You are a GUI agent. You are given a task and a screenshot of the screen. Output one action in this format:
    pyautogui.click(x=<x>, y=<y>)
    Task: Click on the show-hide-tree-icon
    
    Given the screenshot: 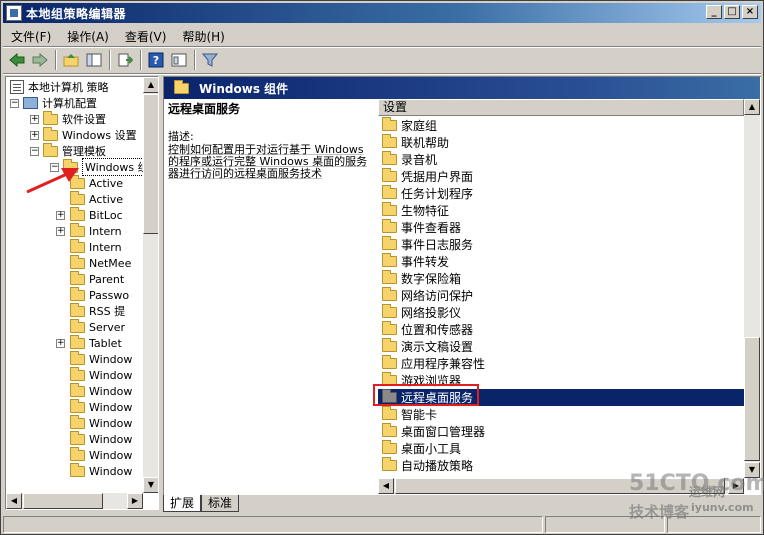 What is the action you would take?
    pyautogui.click(x=94, y=60)
    